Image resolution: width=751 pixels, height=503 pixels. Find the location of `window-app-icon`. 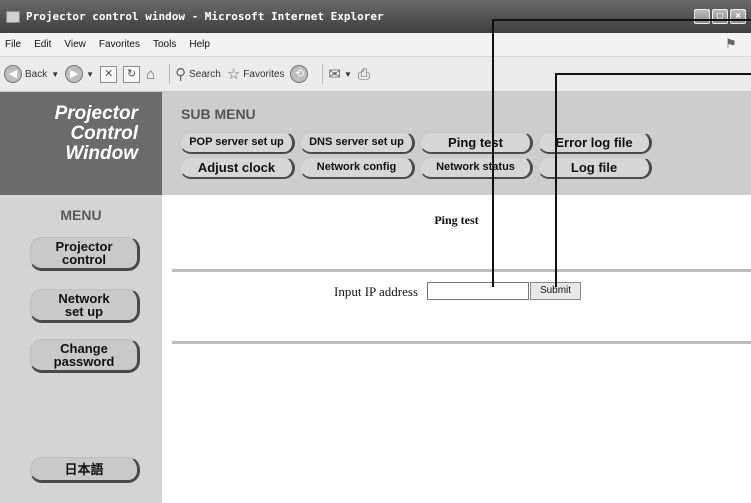

window-app-icon is located at coordinates (13, 16).